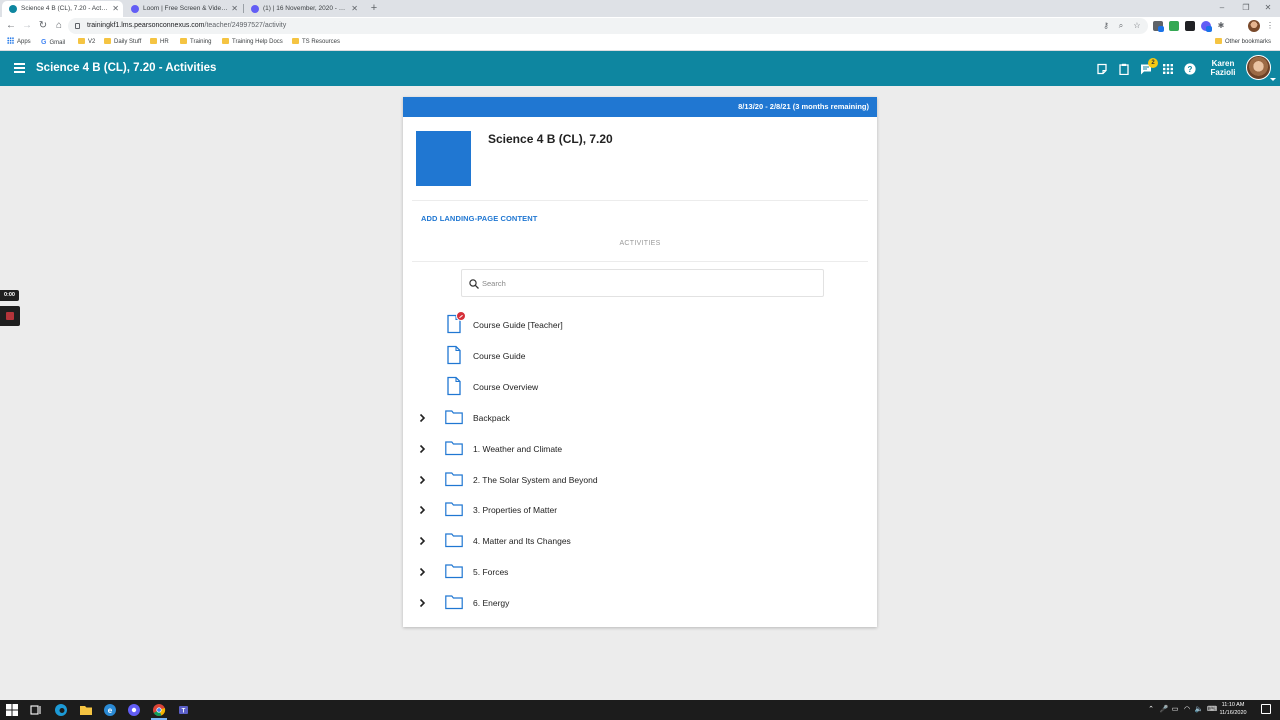  Describe the element at coordinates (443, 158) in the screenshot. I see `course-image` at that location.